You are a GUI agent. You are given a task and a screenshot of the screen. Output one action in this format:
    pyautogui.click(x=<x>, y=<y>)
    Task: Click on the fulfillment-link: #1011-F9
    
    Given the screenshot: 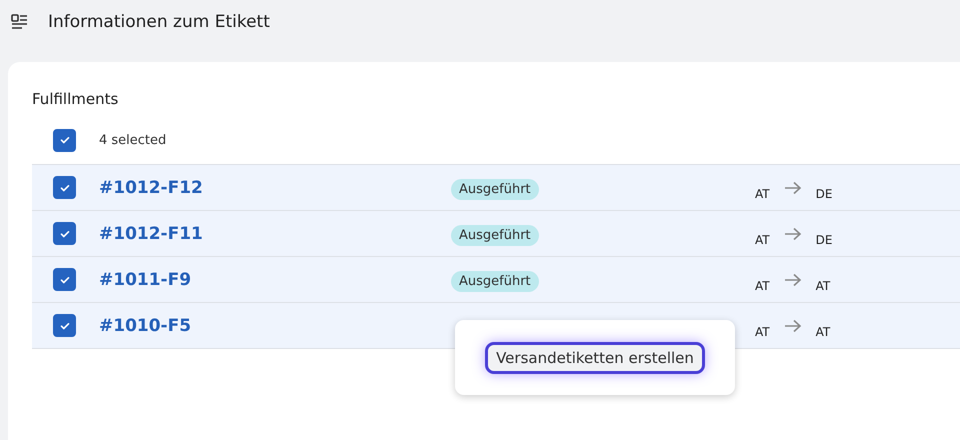 What is the action you would take?
    pyautogui.click(x=145, y=280)
    